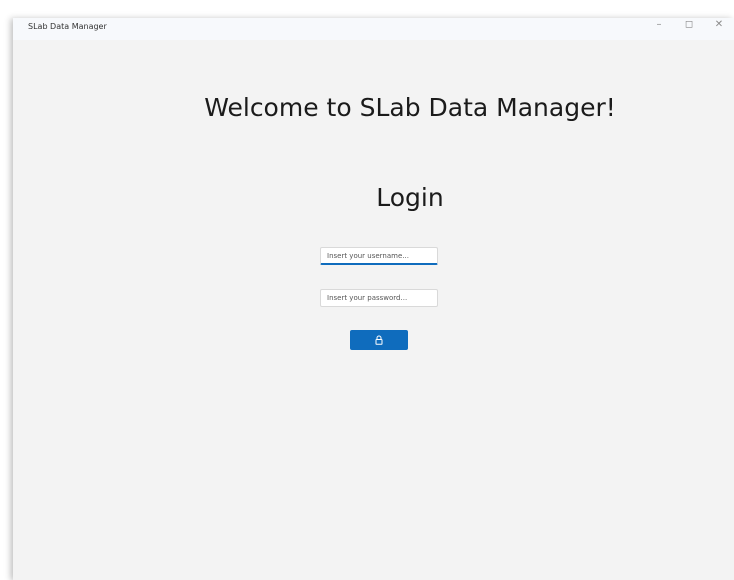 This screenshot has width=734, height=580. Describe the element at coordinates (719, 24) in the screenshot. I see `close-icon: ✕` at that location.